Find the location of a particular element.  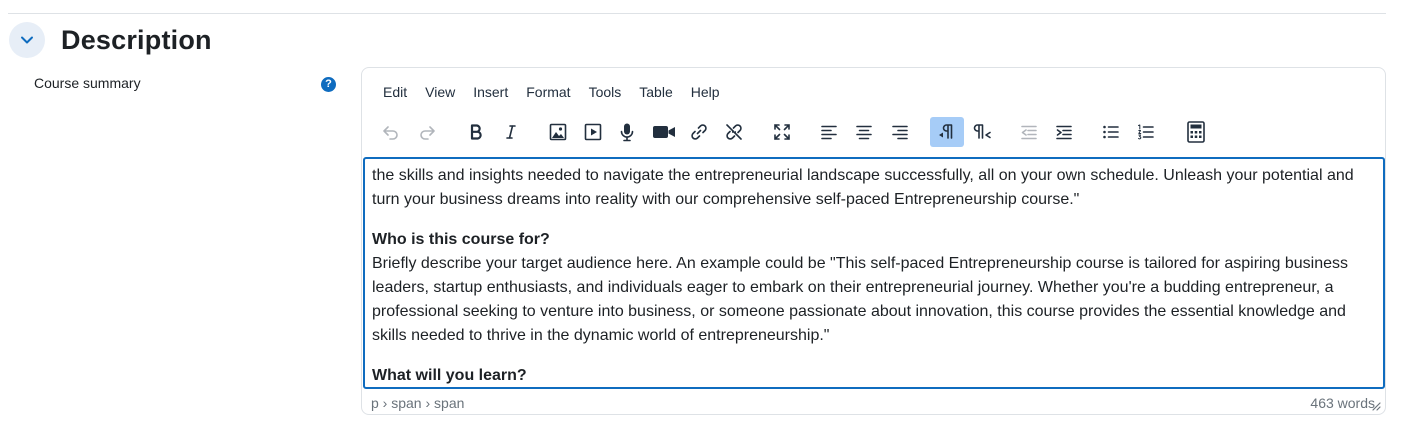

outdent-button is located at coordinates (1029, 132).